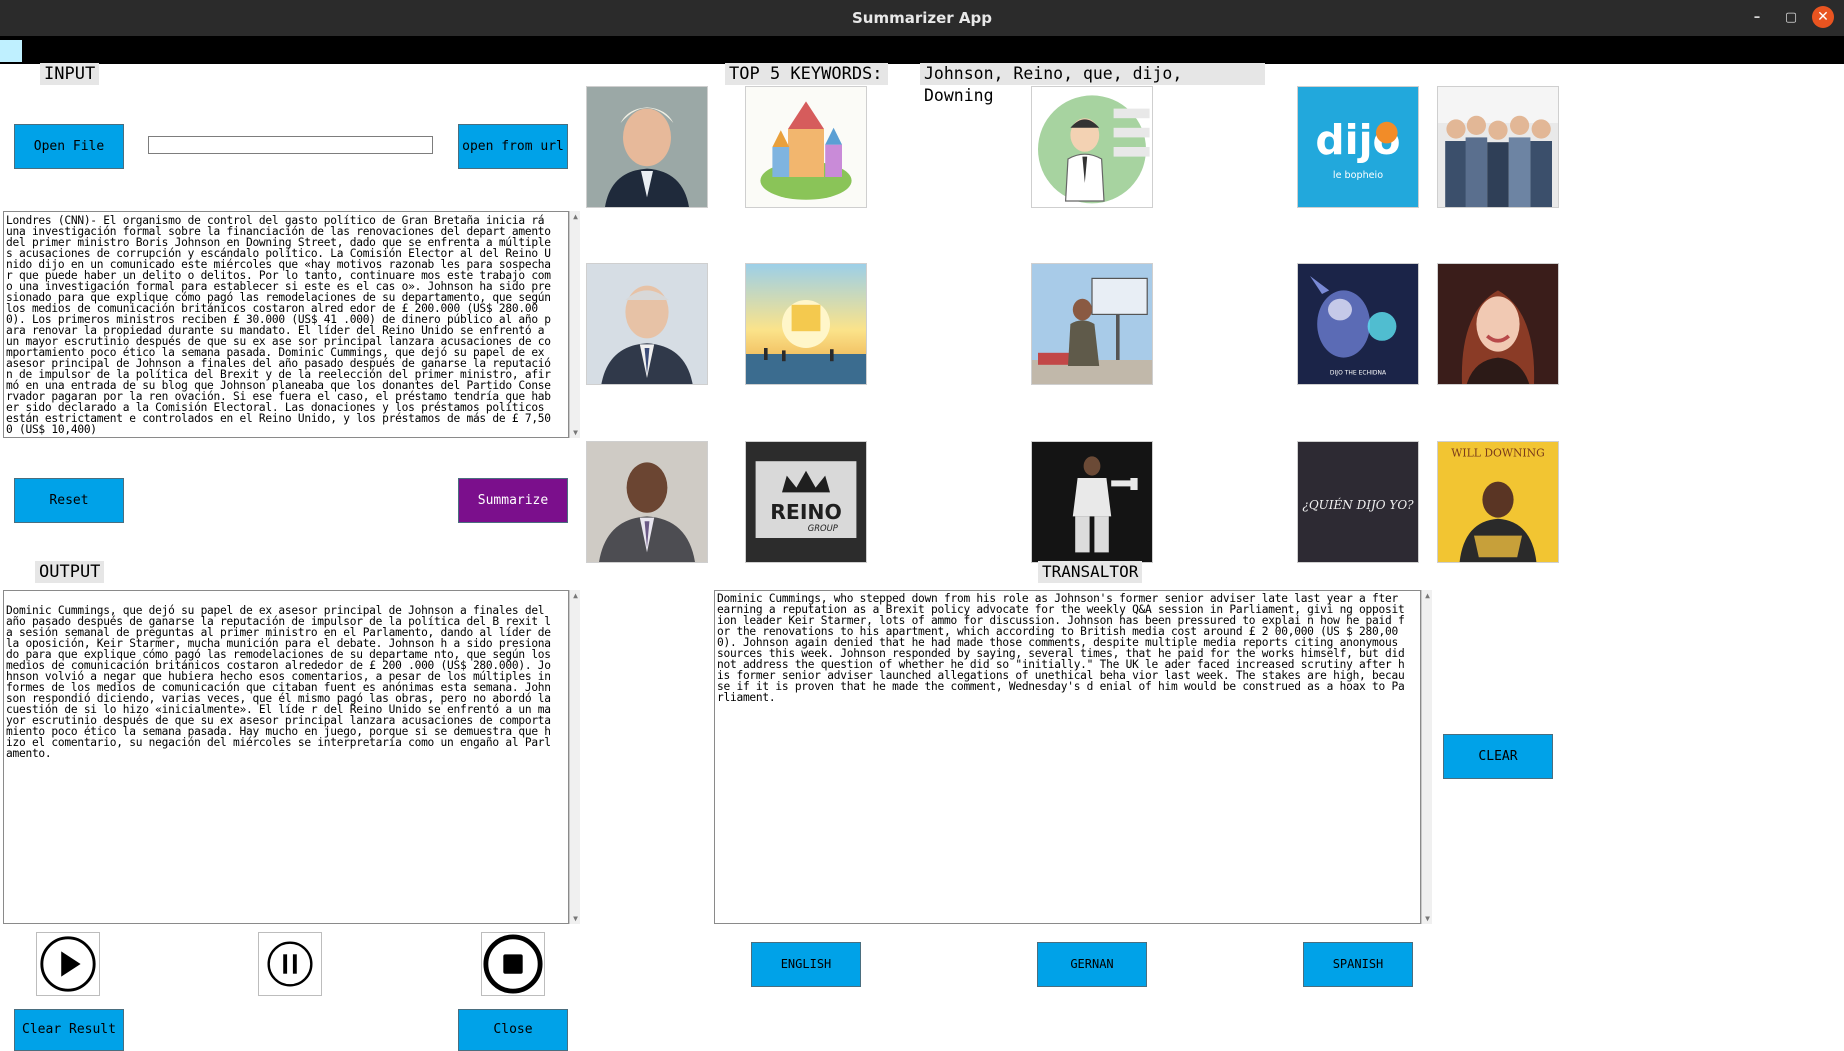 This screenshot has width=1844, height=1051. What do you see at coordinates (513, 500) in the screenshot?
I see `summarize-button: Summarize` at bounding box center [513, 500].